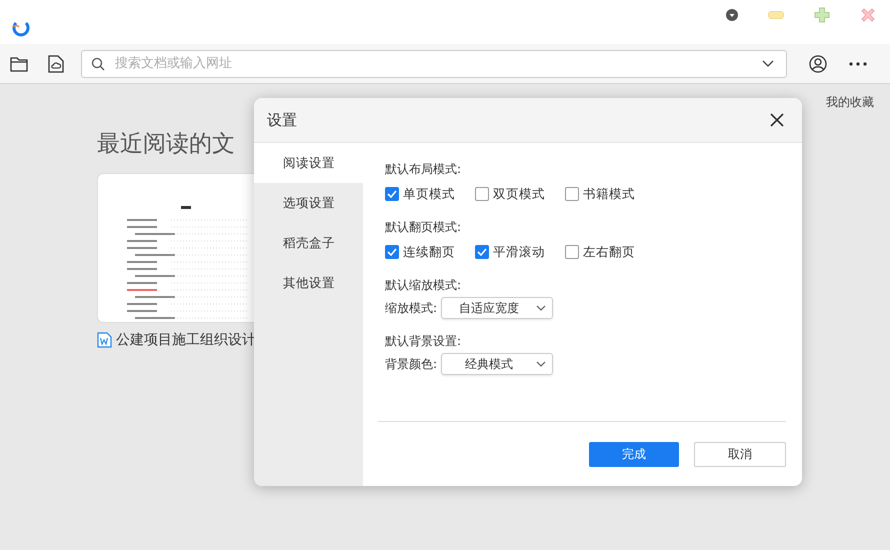  Describe the element at coordinates (20, 28) in the screenshot. I see `app-logo-icon` at that location.